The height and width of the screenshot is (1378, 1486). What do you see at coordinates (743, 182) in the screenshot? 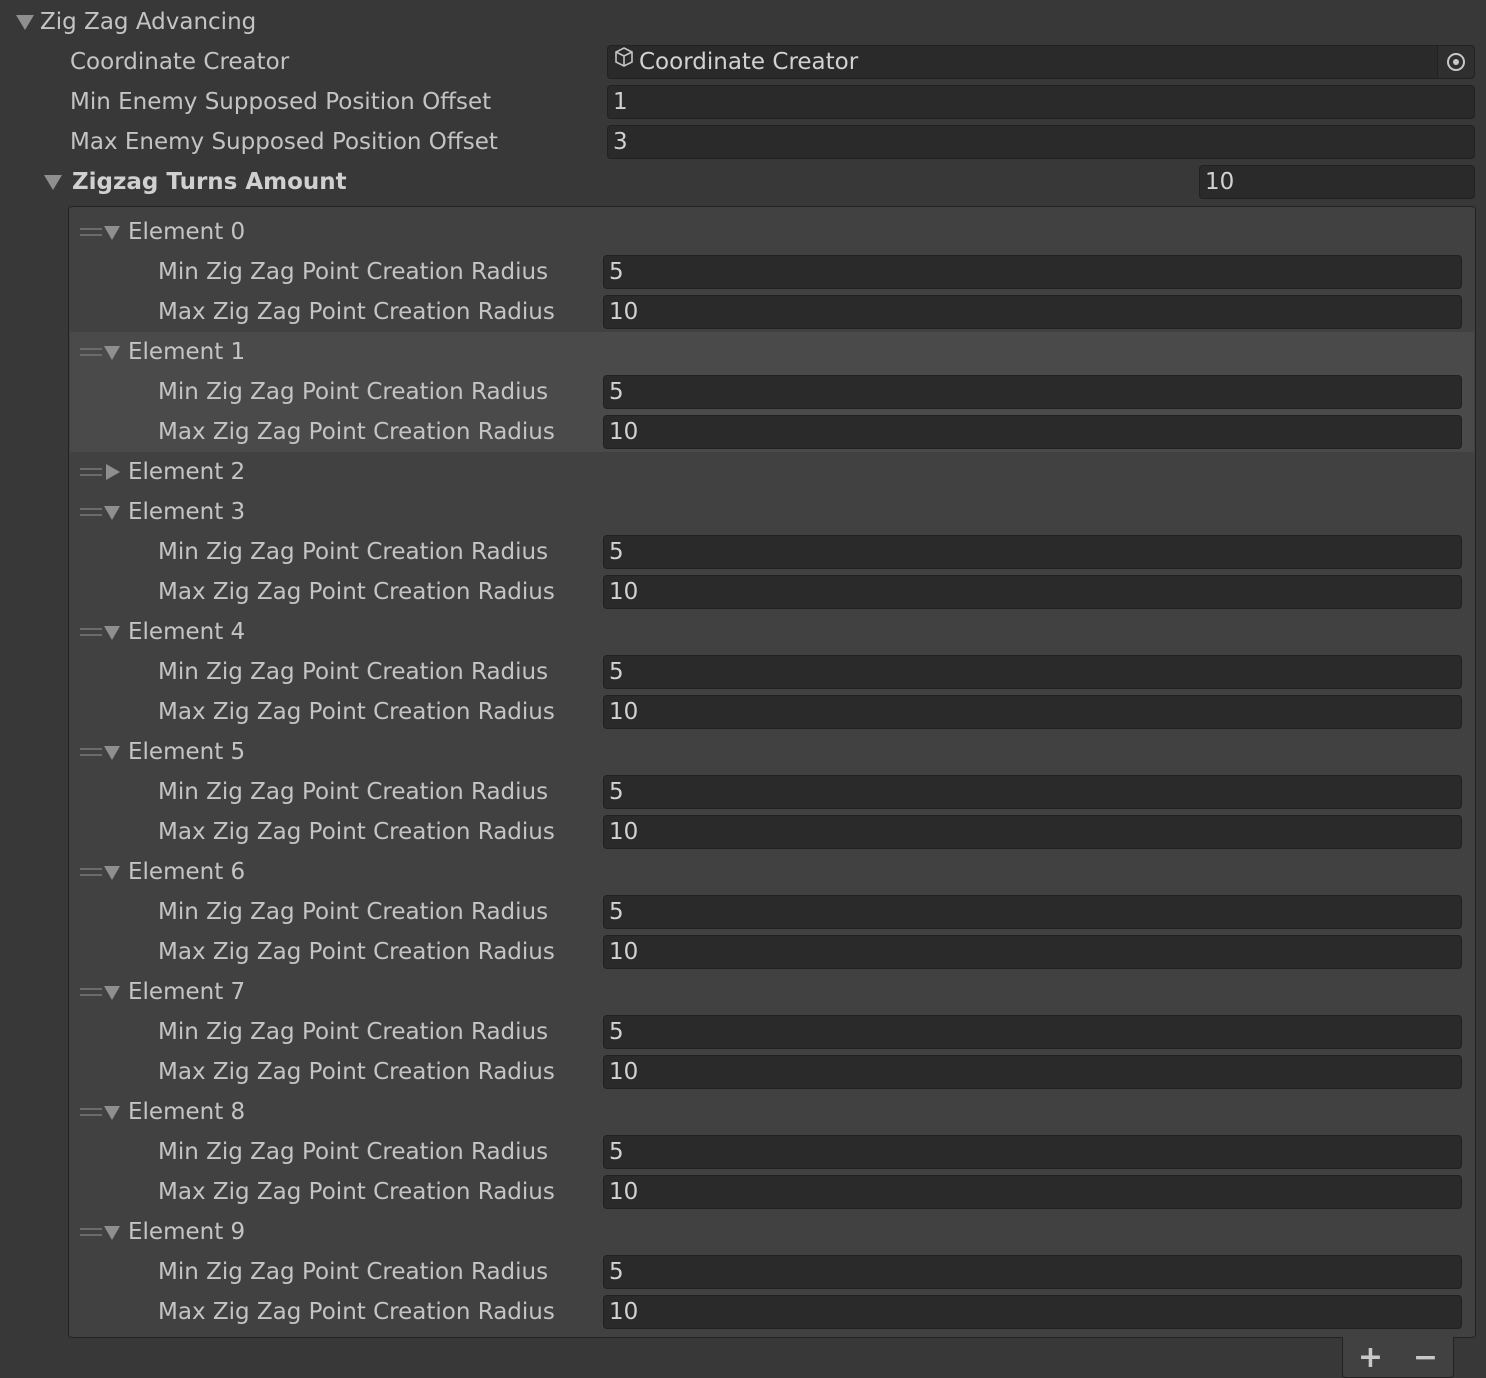
I see `zigzag-turns-foldout: Zigzag Turns Amount 10` at bounding box center [743, 182].